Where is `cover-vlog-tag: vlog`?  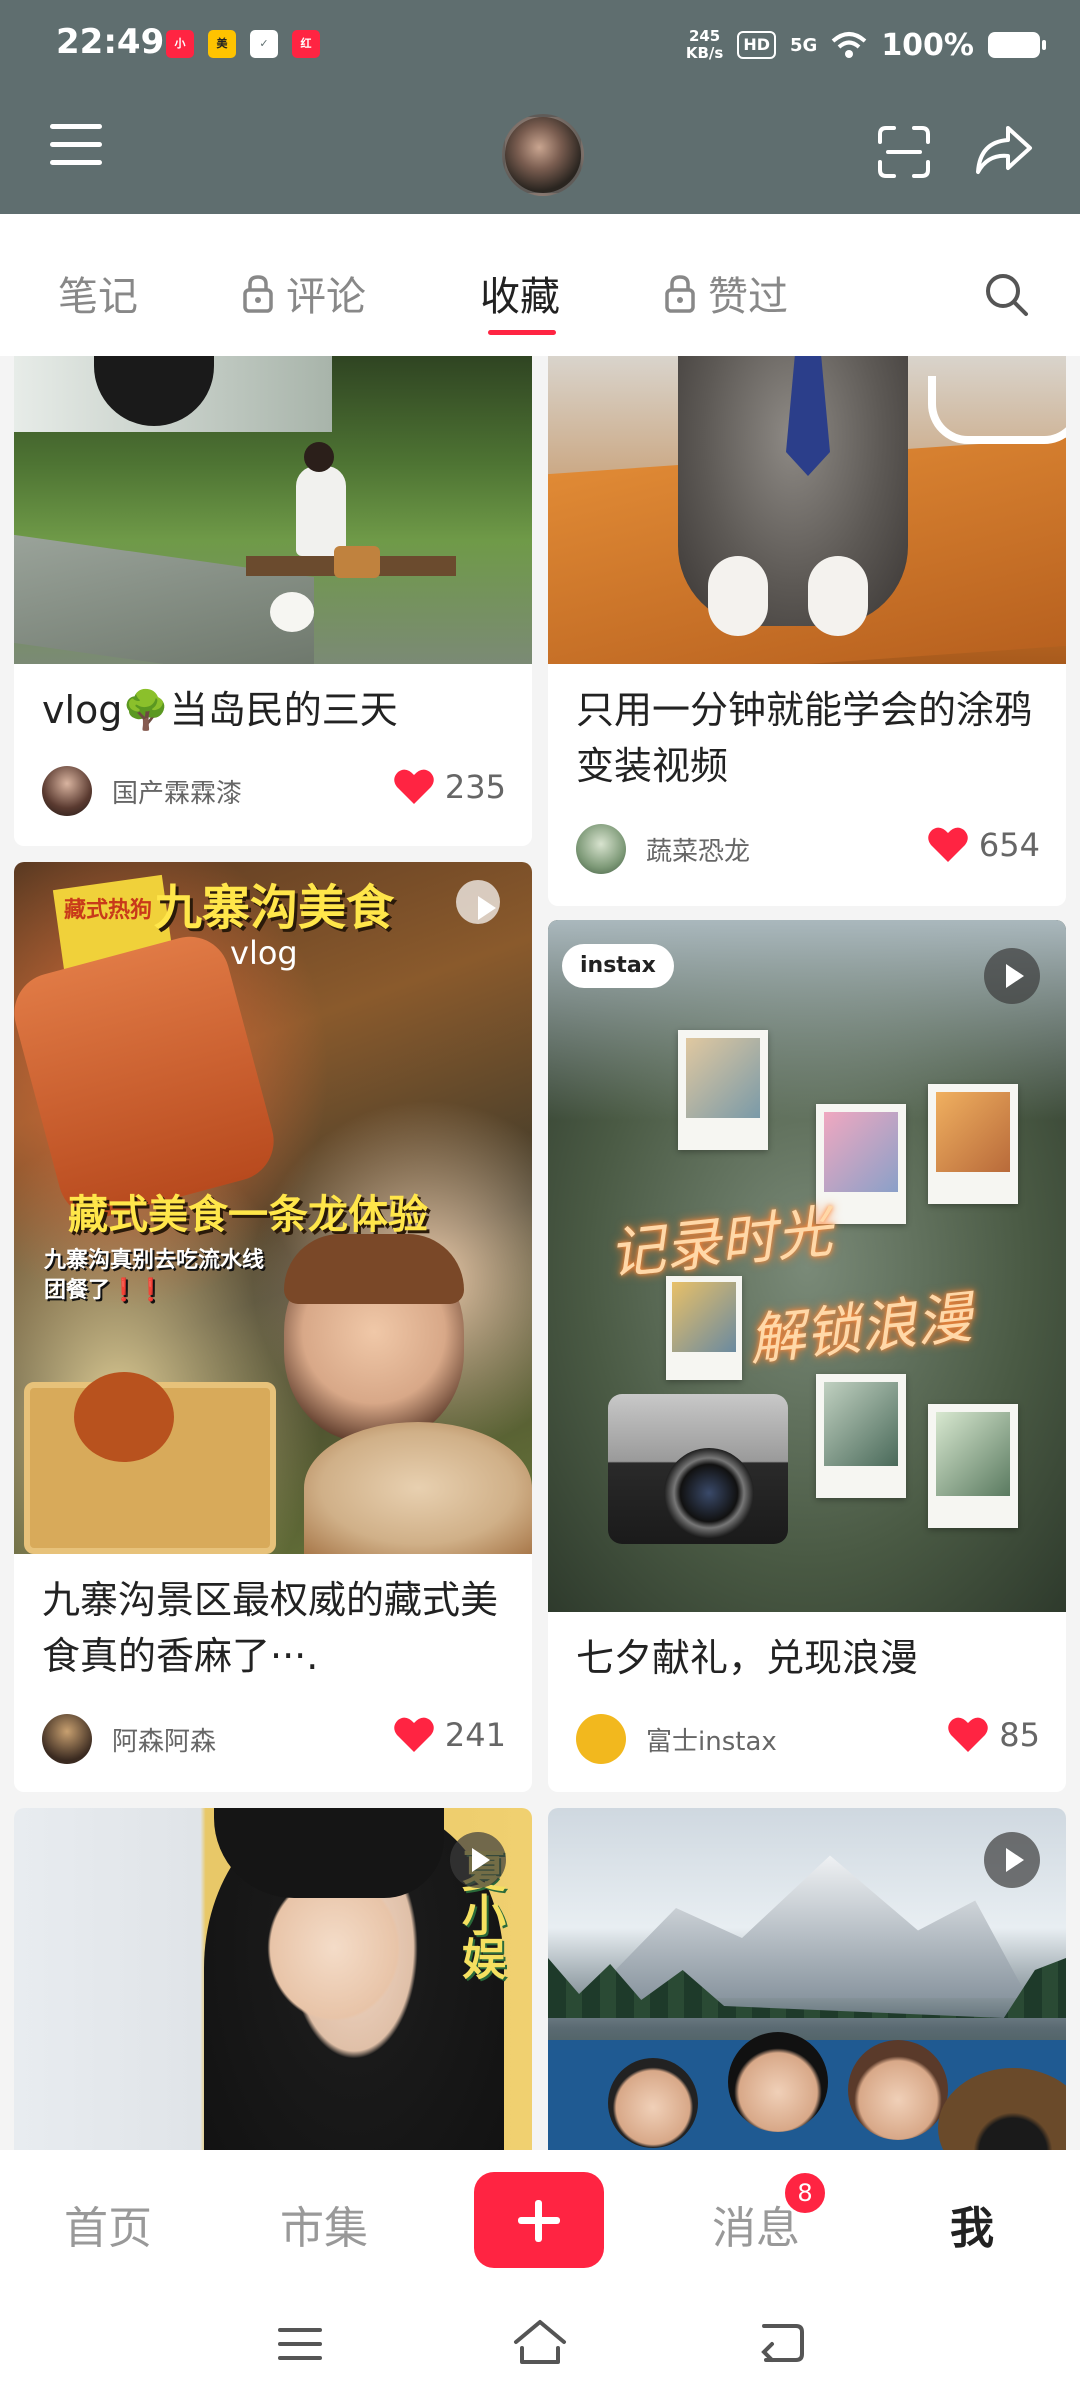 cover-vlog-tag: vlog is located at coordinates (264, 953).